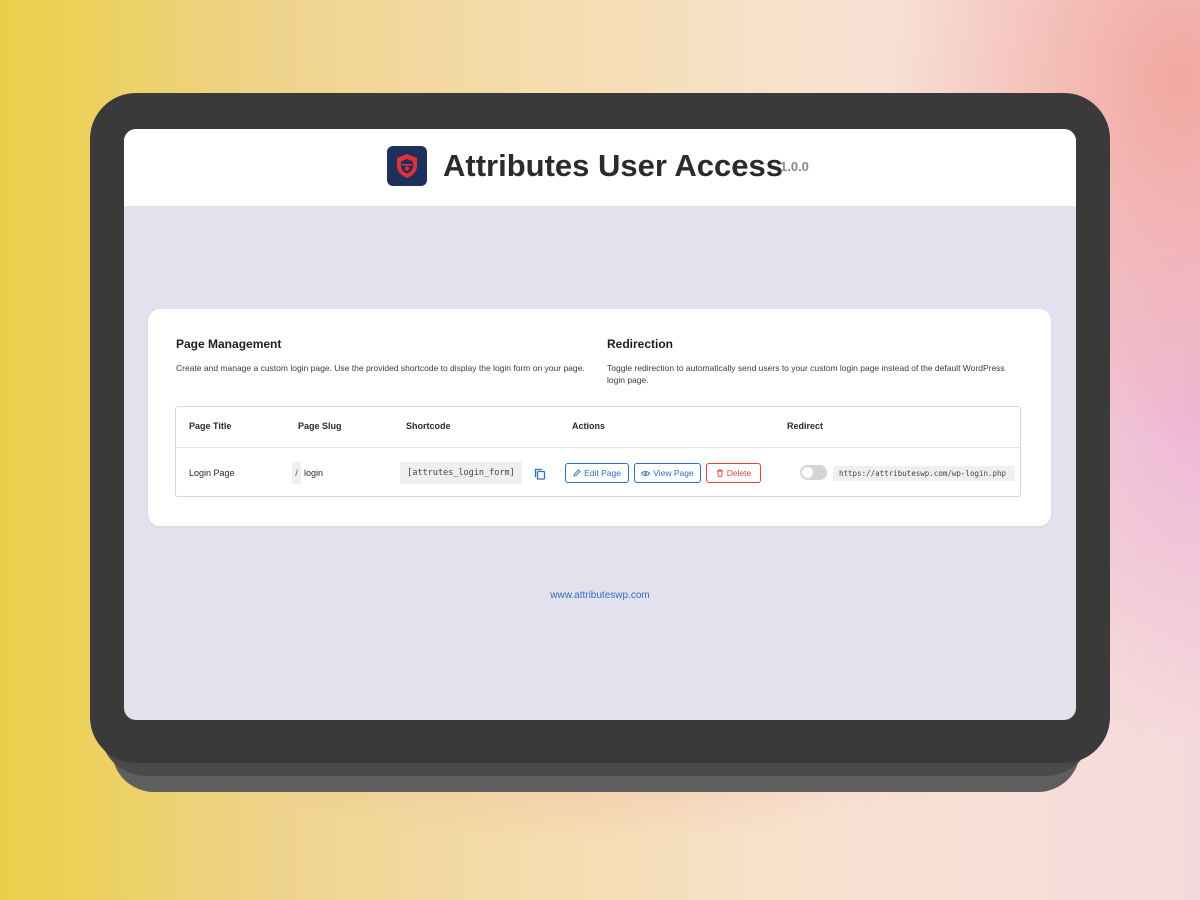 The height and width of the screenshot is (900, 1200). I want to click on edit-page-button: Edit Page, so click(597, 473).